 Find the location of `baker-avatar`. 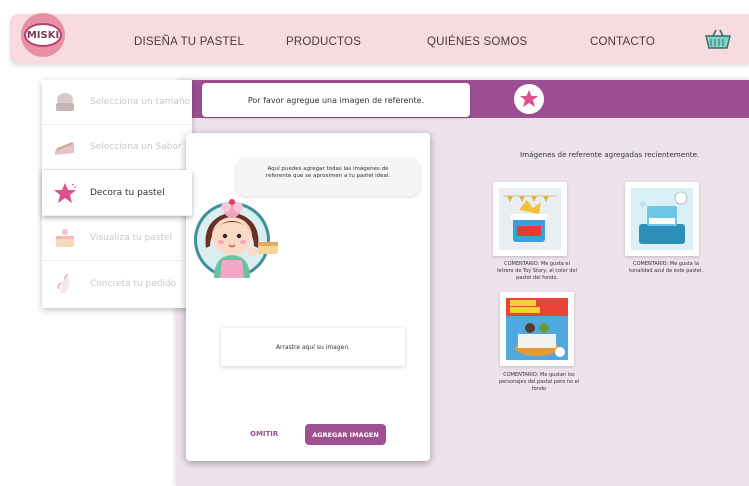

baker-avatar is located at coordinates (239, 236).